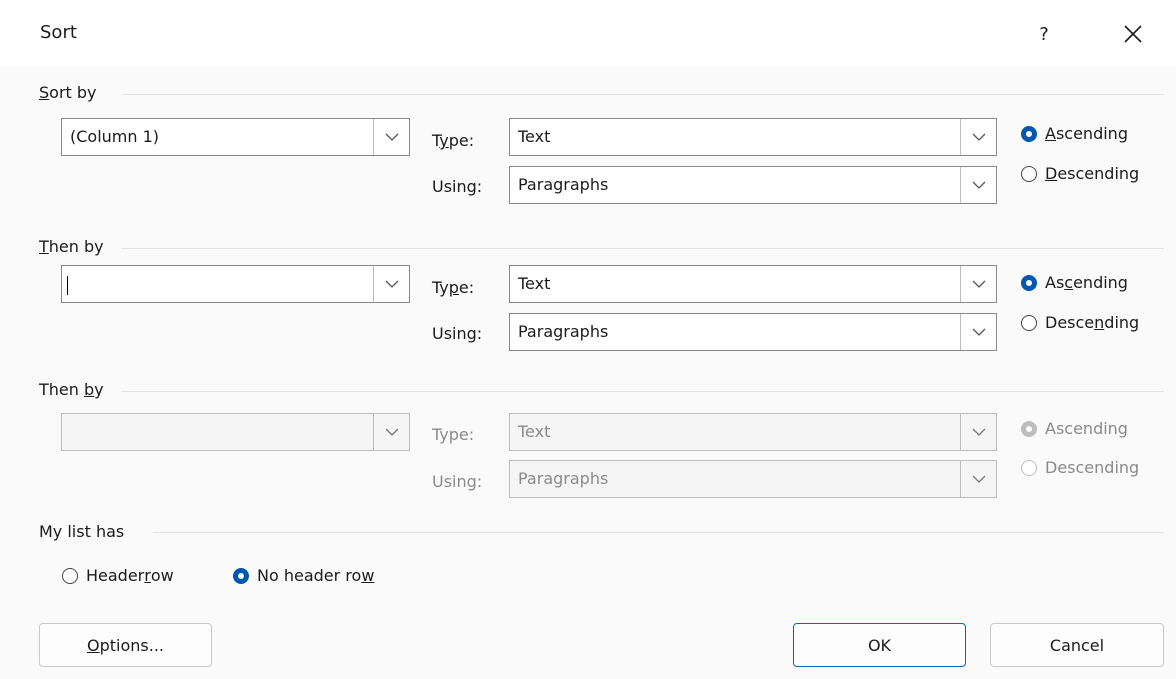 The height and width of the screenshot is (679, 1176). Describe the element at coordinates (453, 140) in the screenshot. I see `sort-by-type-label: Type:` at that location.